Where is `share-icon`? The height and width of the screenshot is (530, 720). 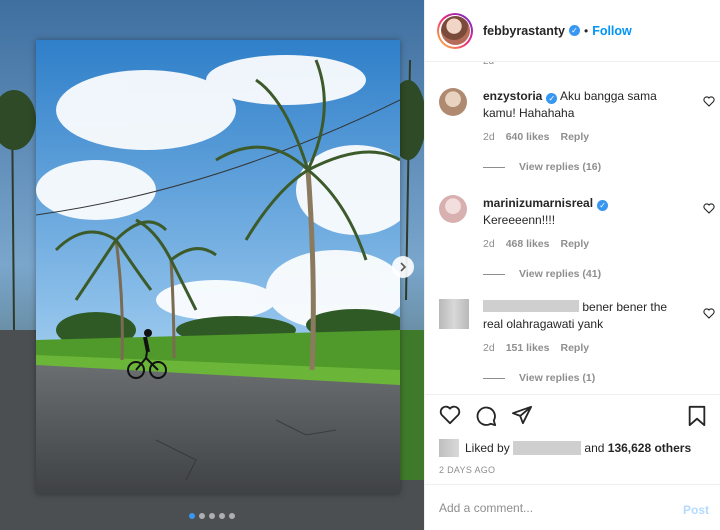 share-icon is located at coordinates (522, 415).